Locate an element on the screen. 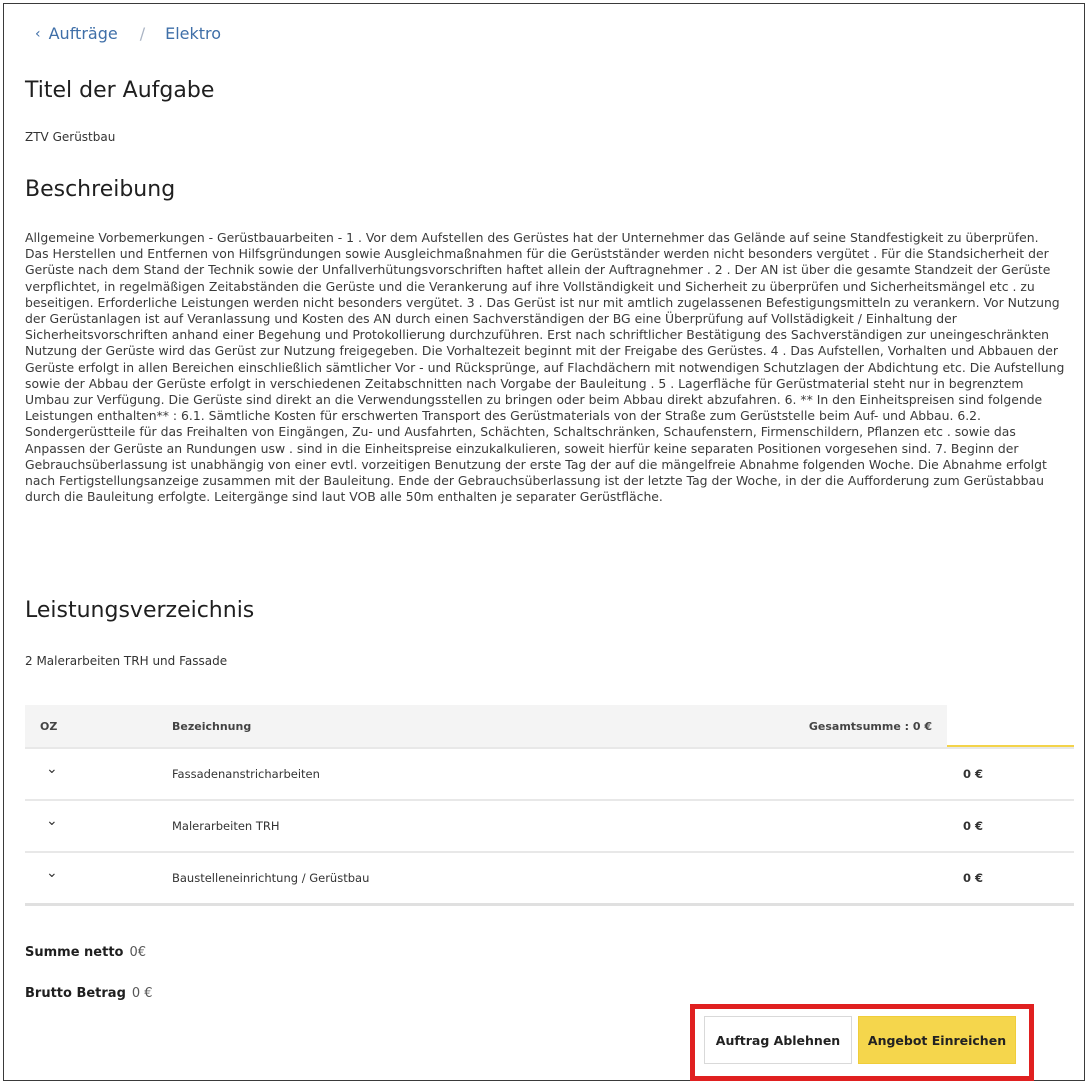  breadcrumb: ‹ Aufträge / Elektro is located at coordinates (128, 33).